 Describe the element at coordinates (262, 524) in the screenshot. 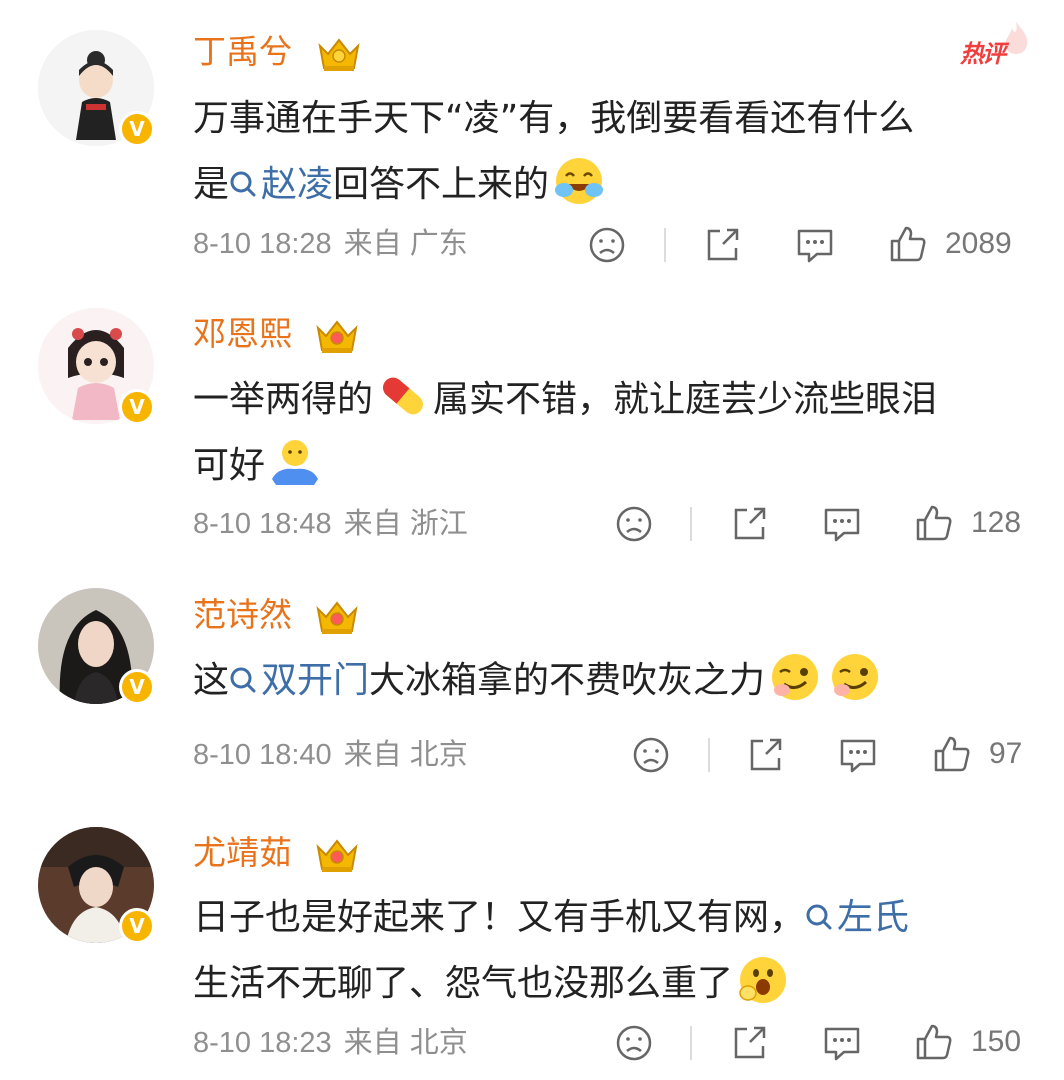

I see `comment-date: 8-10 18:48` at that location.